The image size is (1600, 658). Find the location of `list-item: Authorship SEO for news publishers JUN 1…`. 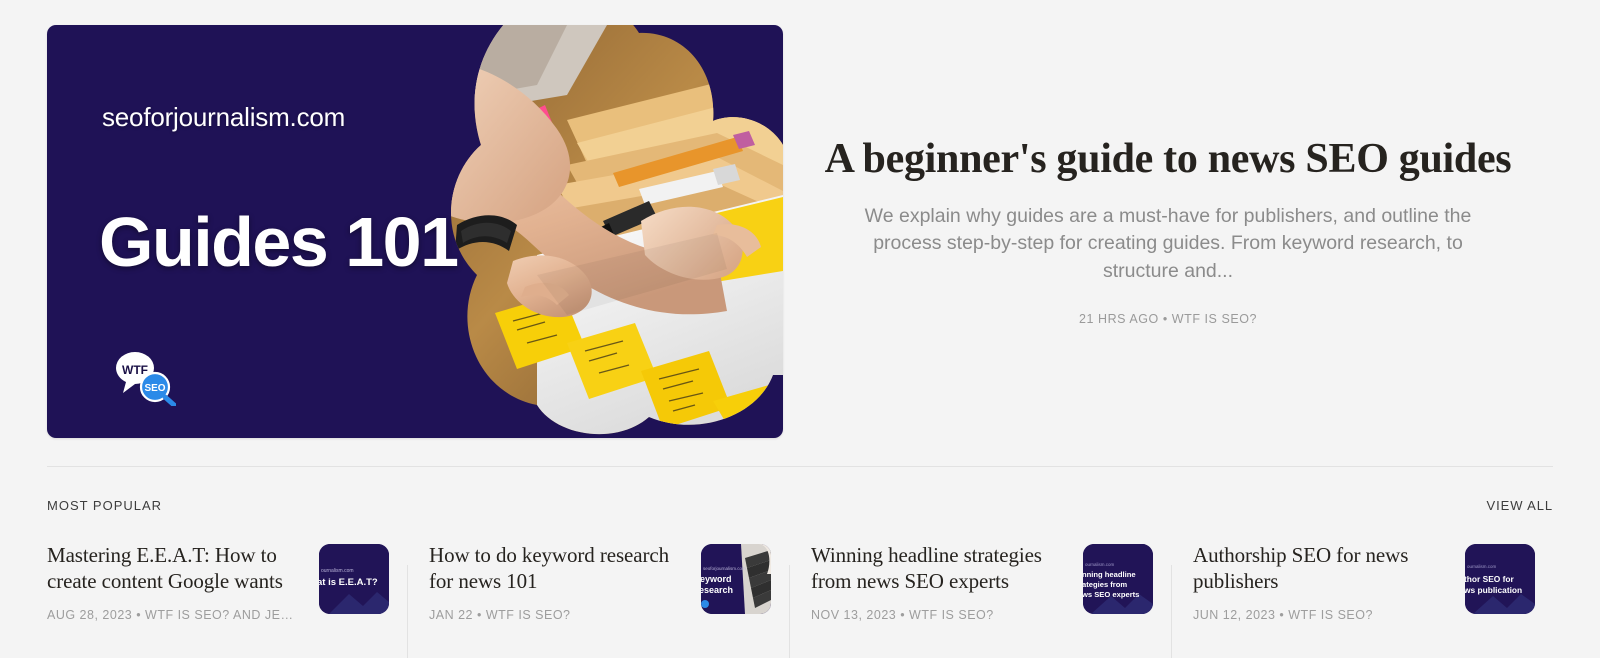

list-item: Authorship SEO for news publishers JUN 1… is located at coordinates (1362, 596).